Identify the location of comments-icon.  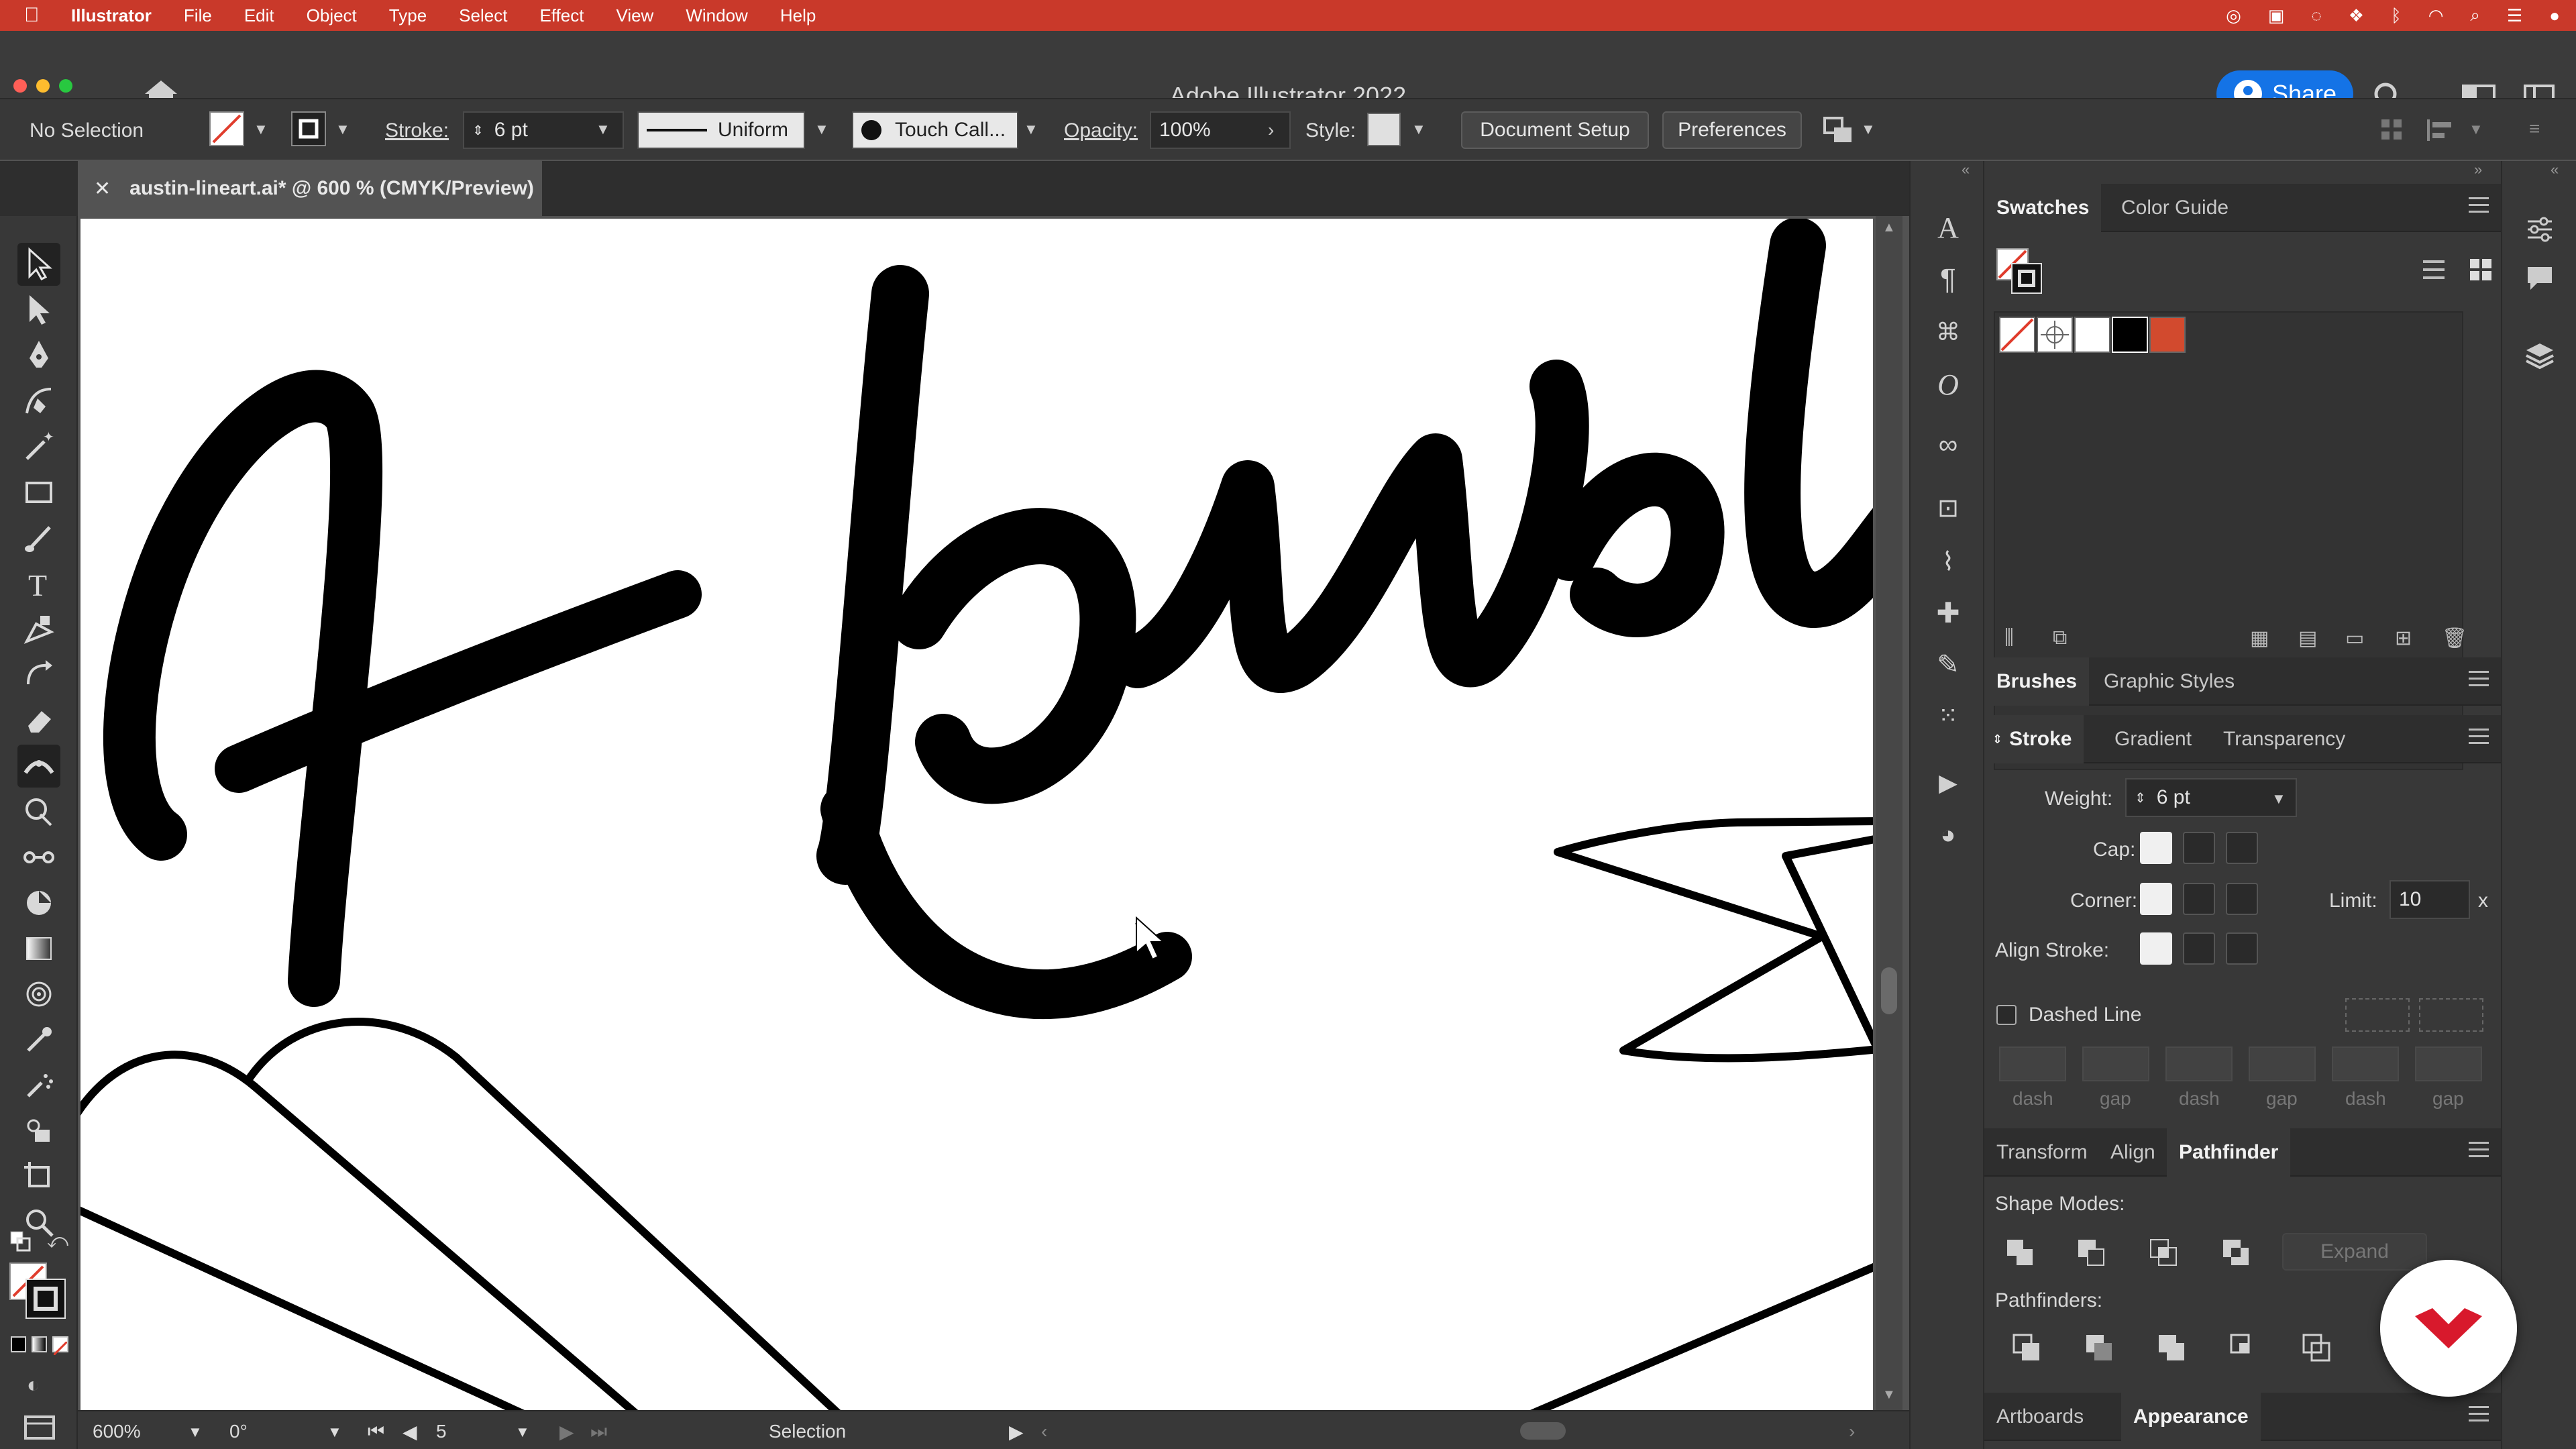
(2540, 278).